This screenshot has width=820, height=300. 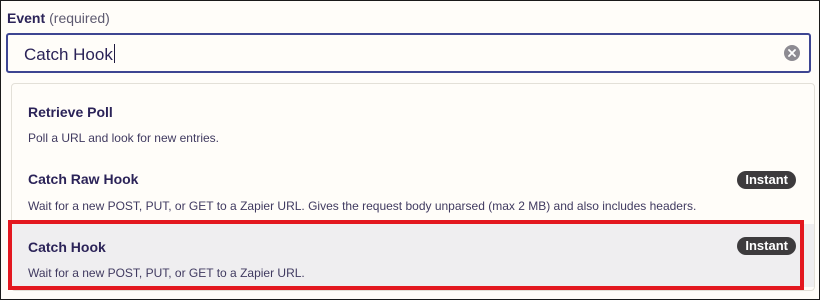 What do you see at coordinates (70, 112) in the screenshot?
I see `option-title: Retrieve Poll` at bounding box center [70, 112].